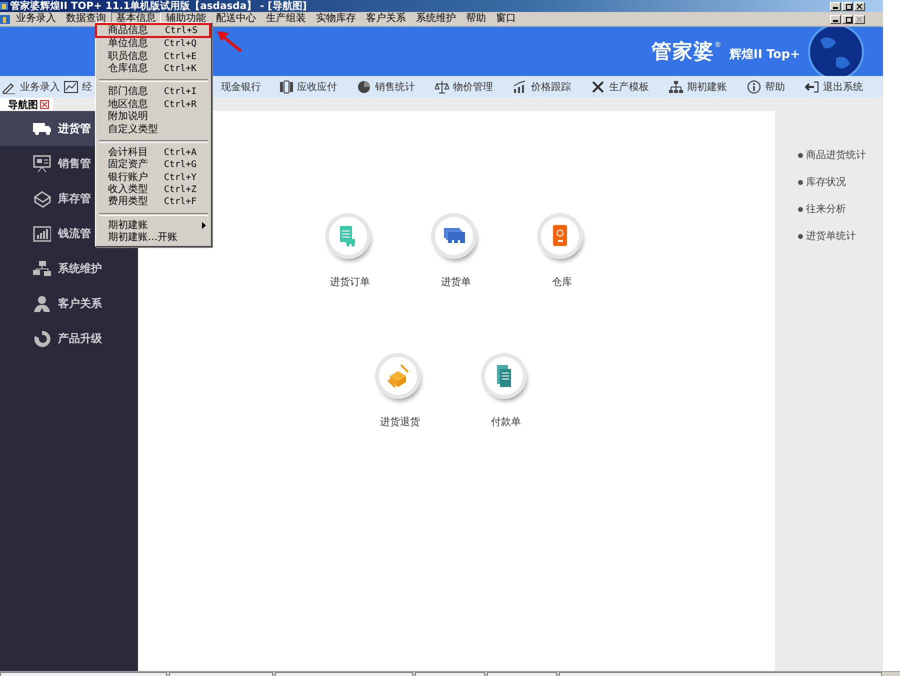 This screenshot has width=900, height=676. I want to click on menu-item: 期初建账...开账, so click(153, 238).